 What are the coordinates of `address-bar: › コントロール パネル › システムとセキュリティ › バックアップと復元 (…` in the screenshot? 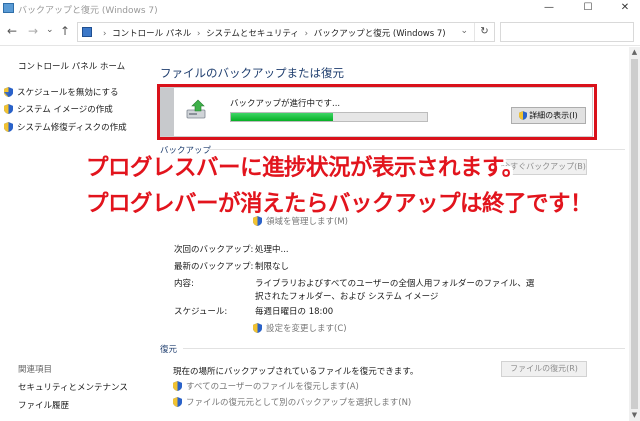 It's located at (286, 32).